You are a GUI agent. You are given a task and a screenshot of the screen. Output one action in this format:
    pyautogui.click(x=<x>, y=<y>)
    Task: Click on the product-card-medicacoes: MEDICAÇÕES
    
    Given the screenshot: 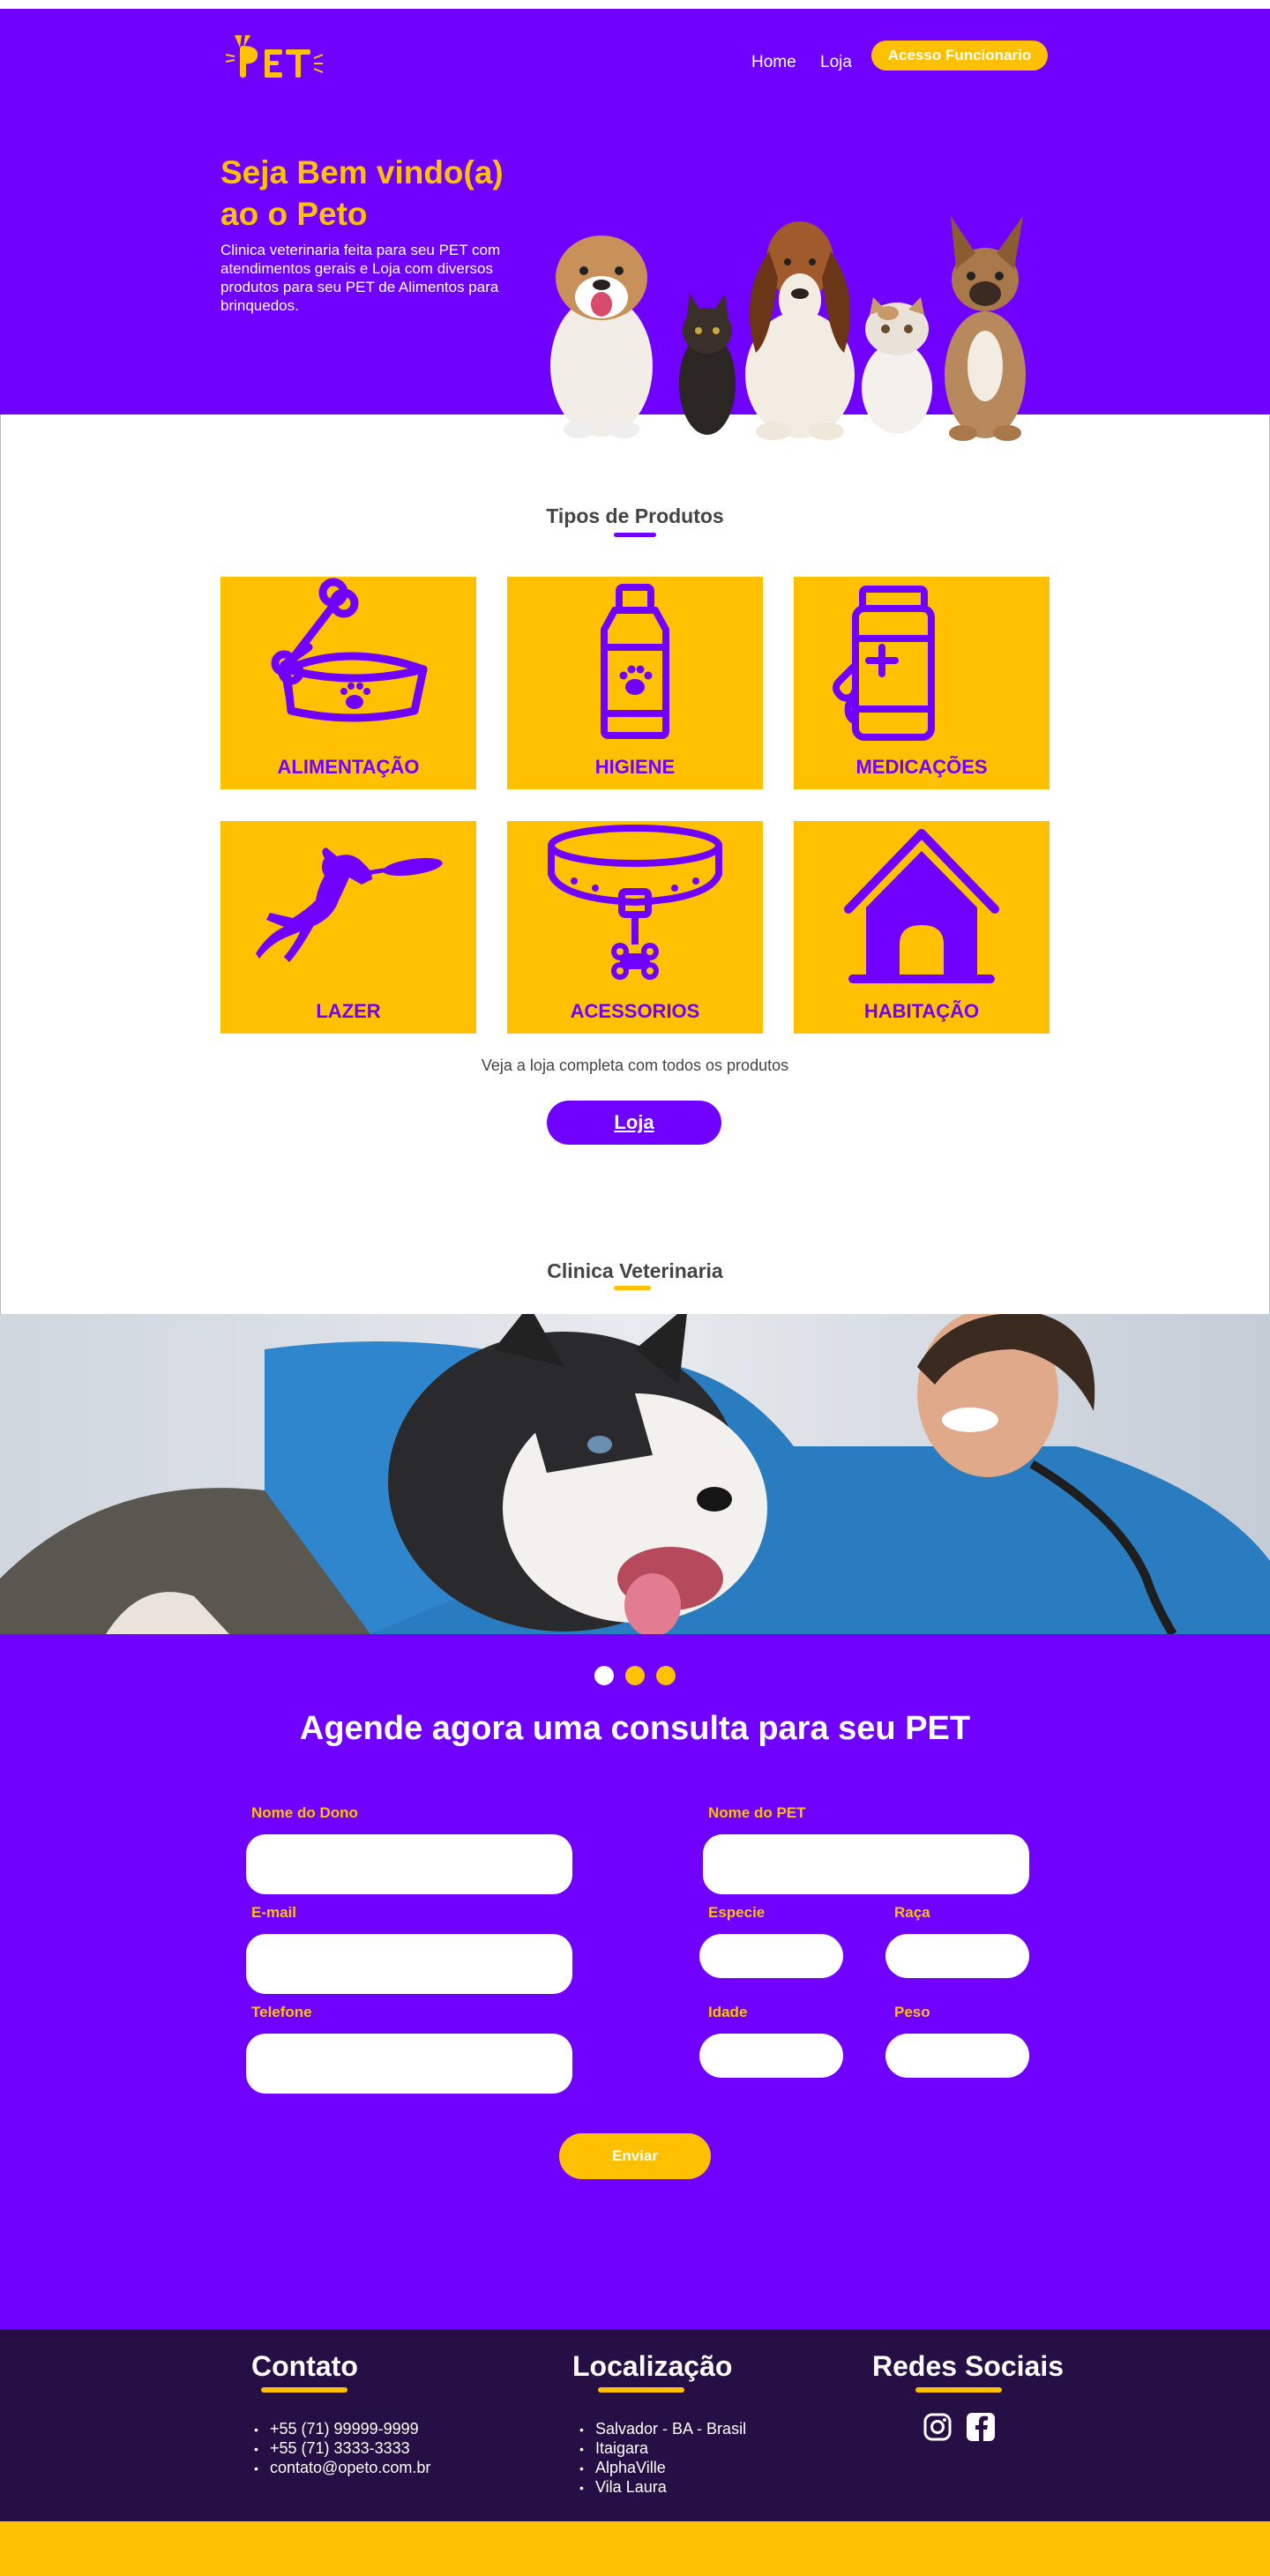 What is the action you would take?
    pyautogui.click(x=922, y=683)
    